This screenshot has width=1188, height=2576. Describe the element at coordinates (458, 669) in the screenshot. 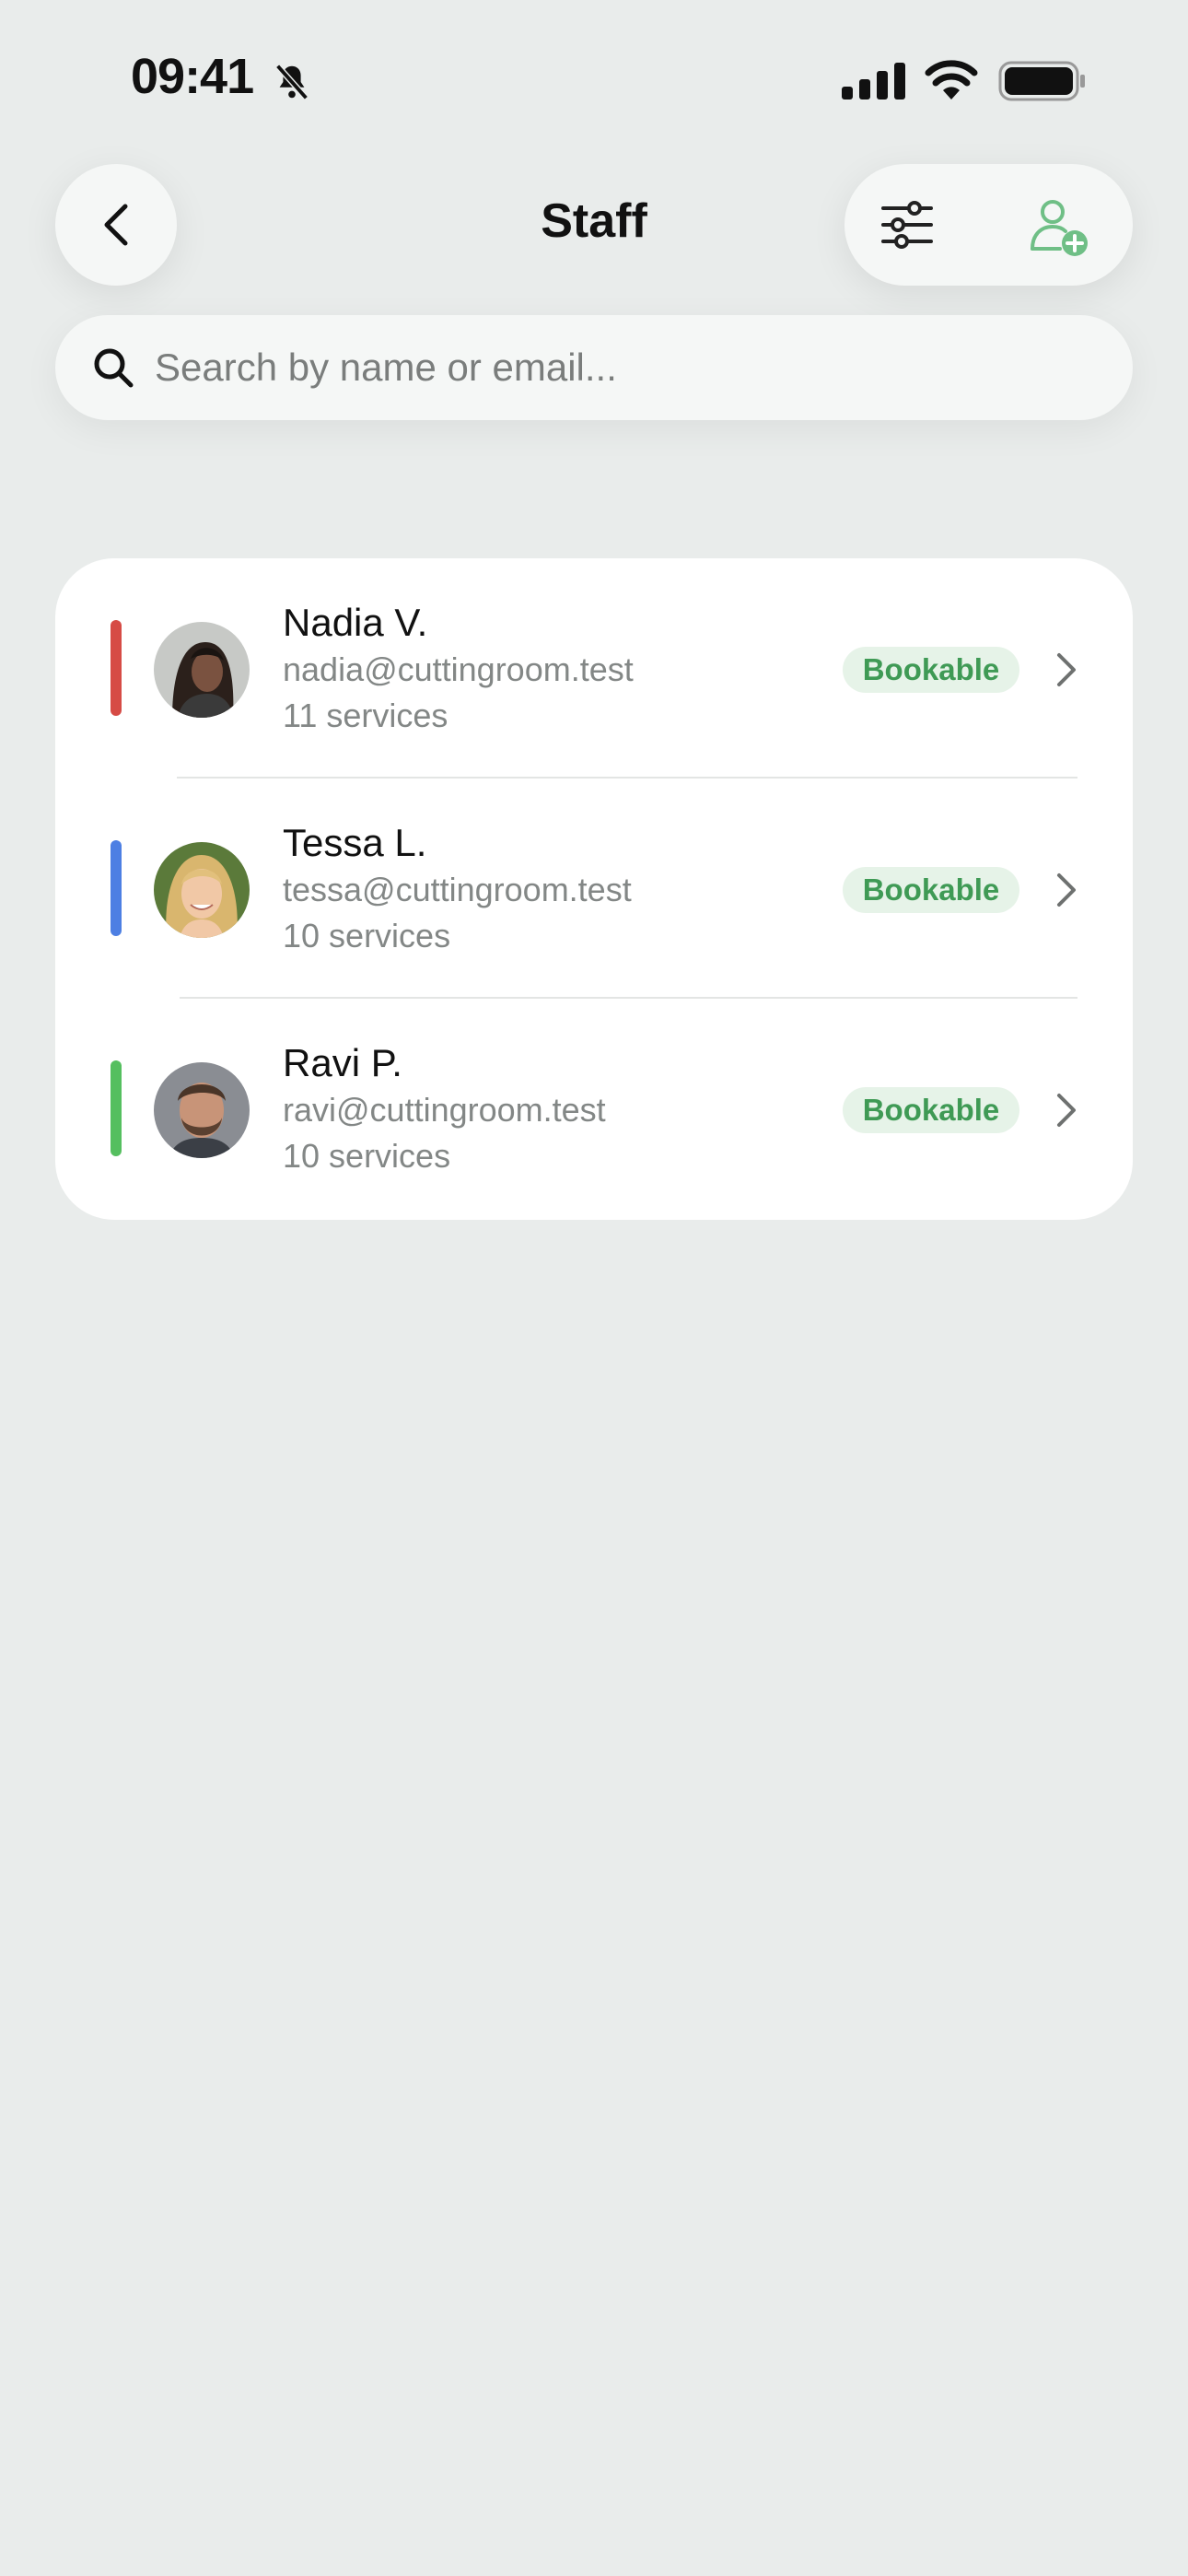

I see `staff-email: nadia@cuttingroom.test` at that location.